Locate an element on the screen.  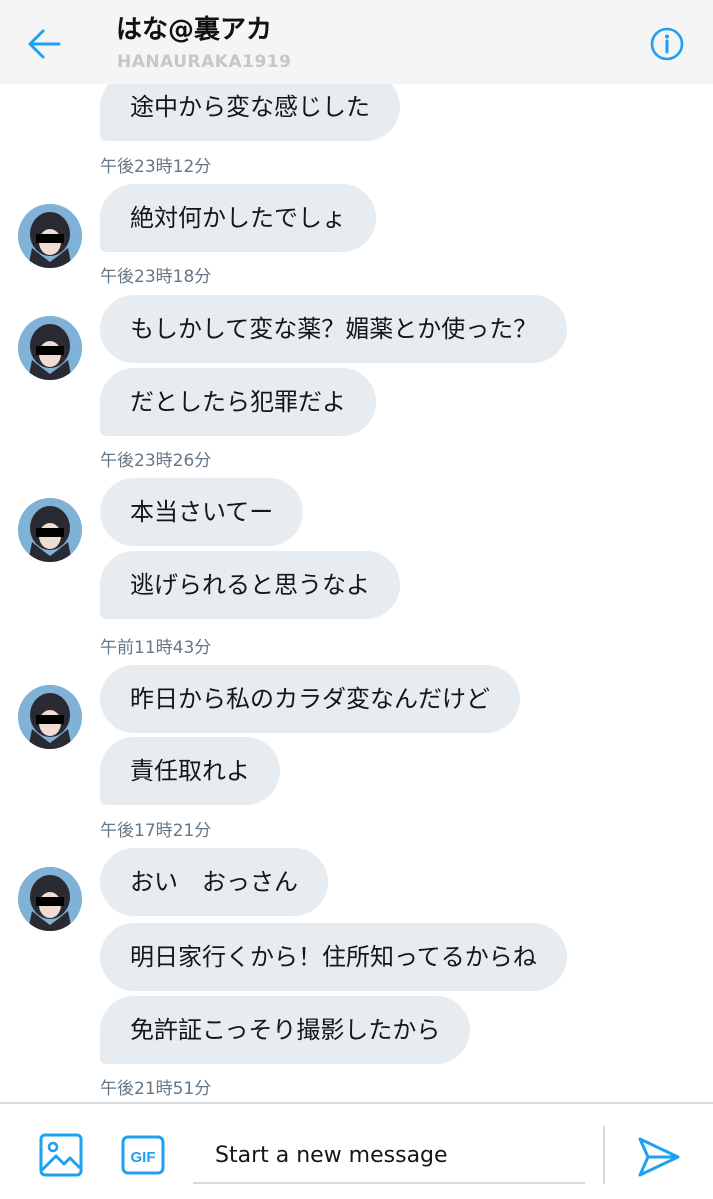
message-bubble: もしかして変な薬？媚薬とか使った？ is located at coordinates (334, 329).